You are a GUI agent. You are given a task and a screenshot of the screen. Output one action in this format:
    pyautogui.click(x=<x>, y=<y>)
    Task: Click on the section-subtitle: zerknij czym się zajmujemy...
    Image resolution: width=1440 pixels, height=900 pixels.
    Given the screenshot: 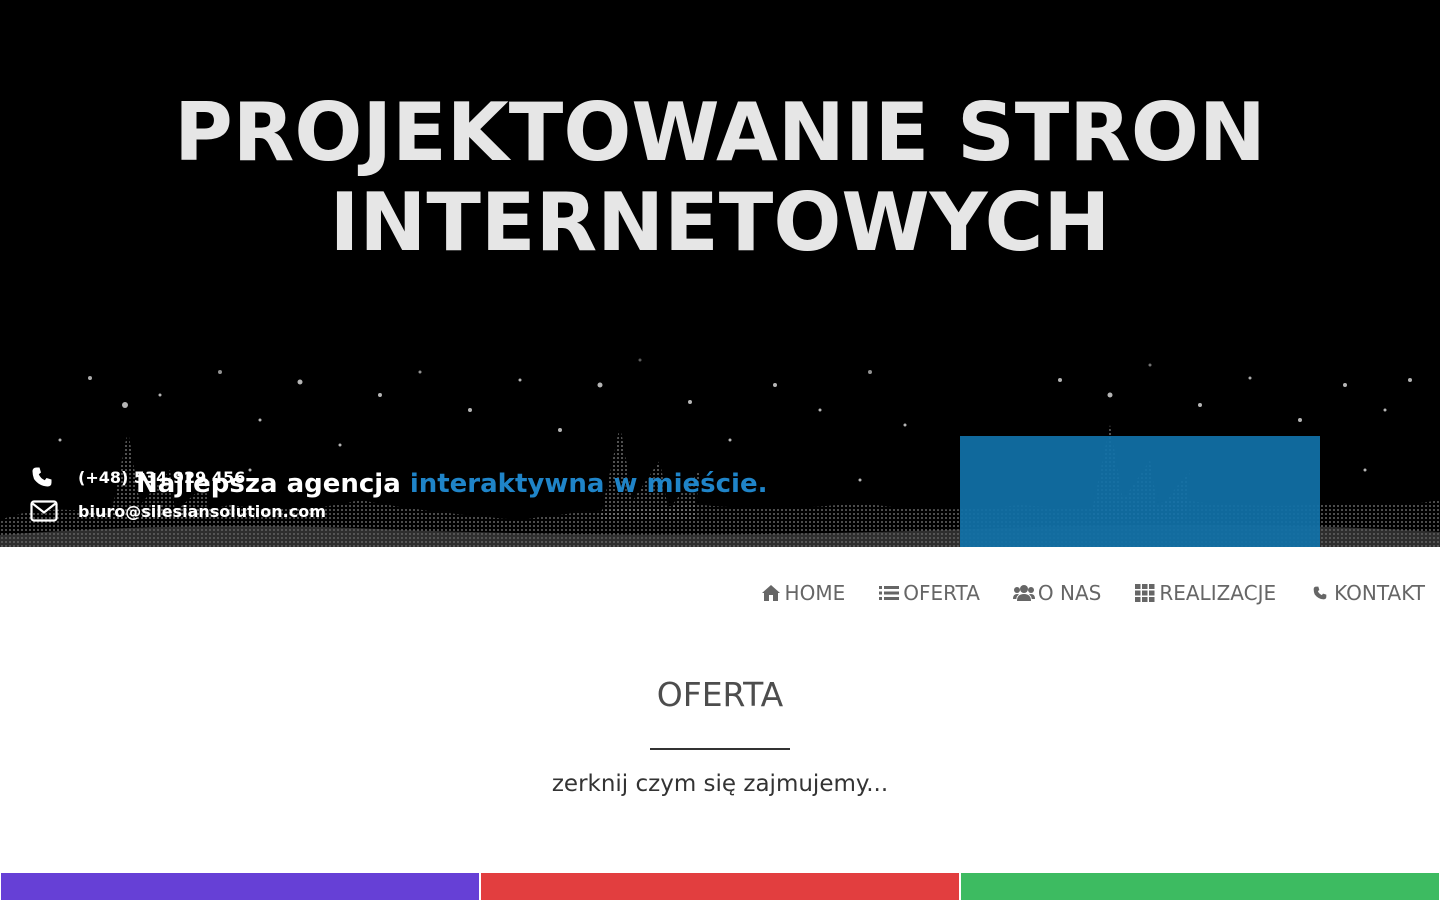 What is the action you would take?
    pyautogui.click(x=720, y=784)
    